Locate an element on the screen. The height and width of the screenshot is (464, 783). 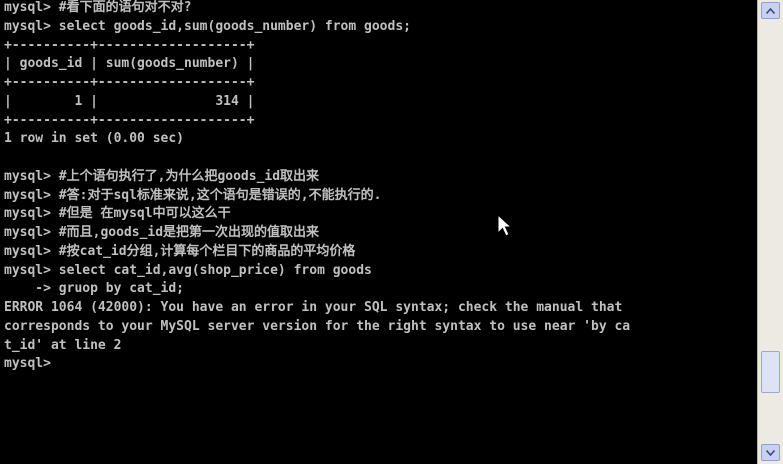
console-line: mysql> #而且,goods_id是把第一次出现的值取出来 is located at coordinates (162, 232).